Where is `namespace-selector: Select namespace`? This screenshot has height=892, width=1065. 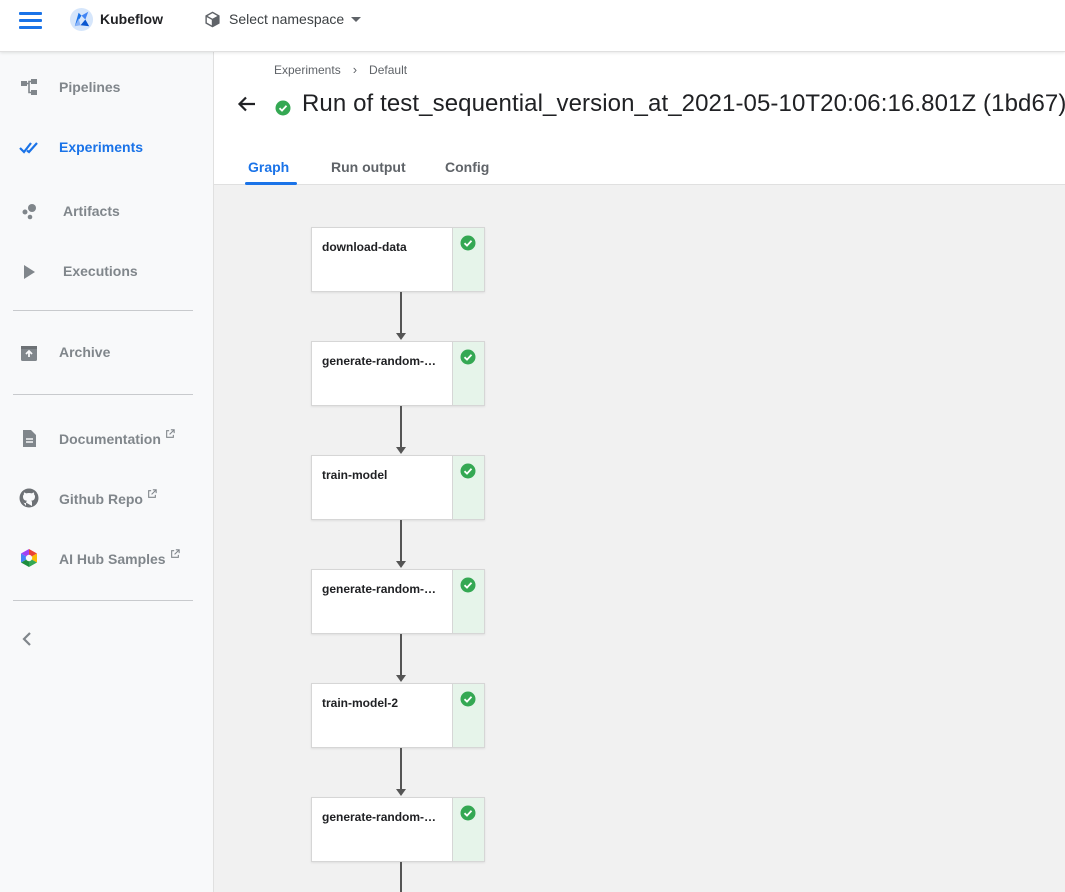
namespace-selector: Select namespace is located at coordinates (283, 19).